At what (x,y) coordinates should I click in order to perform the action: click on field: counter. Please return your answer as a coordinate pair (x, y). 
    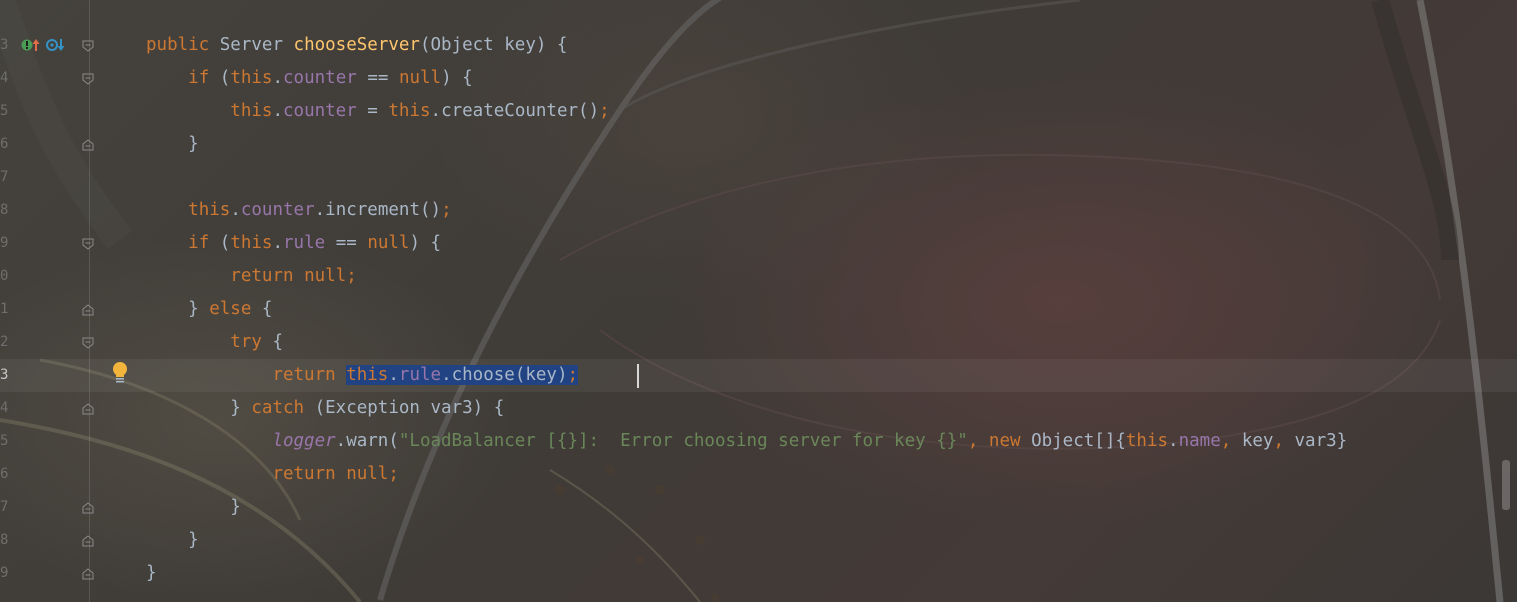
    Looking at the image, I should click on (320, 111).